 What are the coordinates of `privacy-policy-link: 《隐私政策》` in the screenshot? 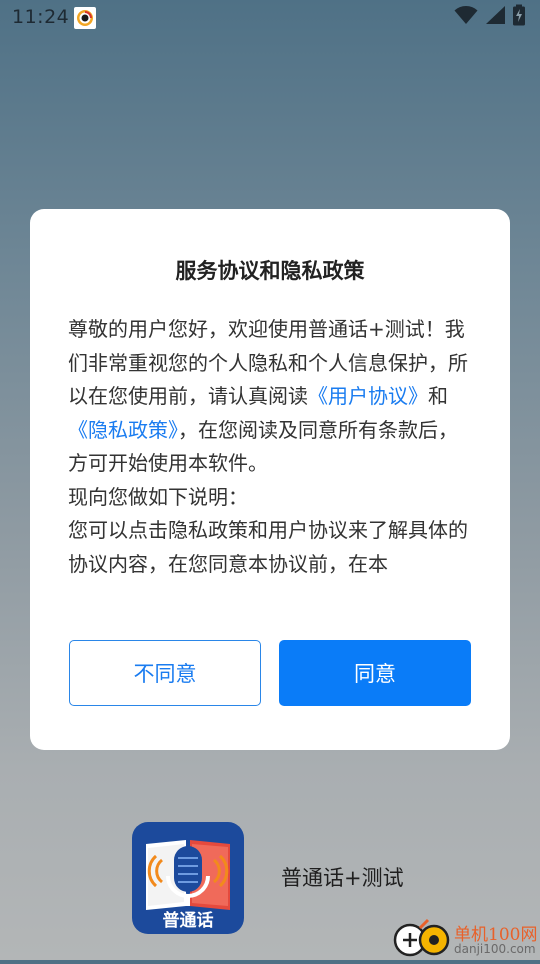 It's located at (123, 430).